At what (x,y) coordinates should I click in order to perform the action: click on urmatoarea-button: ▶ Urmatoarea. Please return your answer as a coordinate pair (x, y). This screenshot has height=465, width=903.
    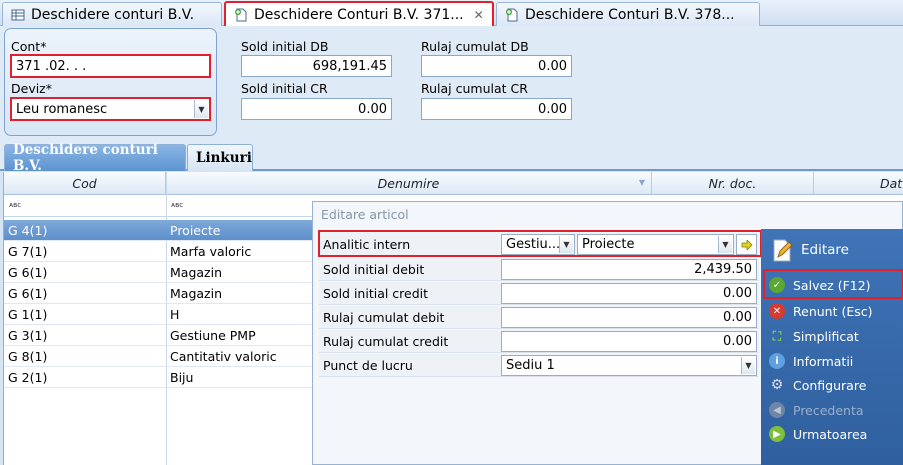
    Looking at the image, I should click on (818, 434).